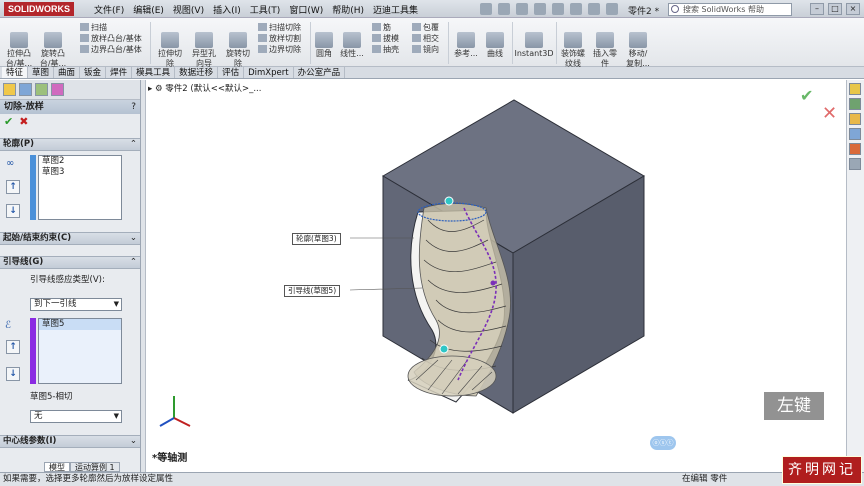 Image resolution: width=864 pixels, height=486 pixels. I want to click on boundary-cut-button: 边界切除, so click(279, 49).